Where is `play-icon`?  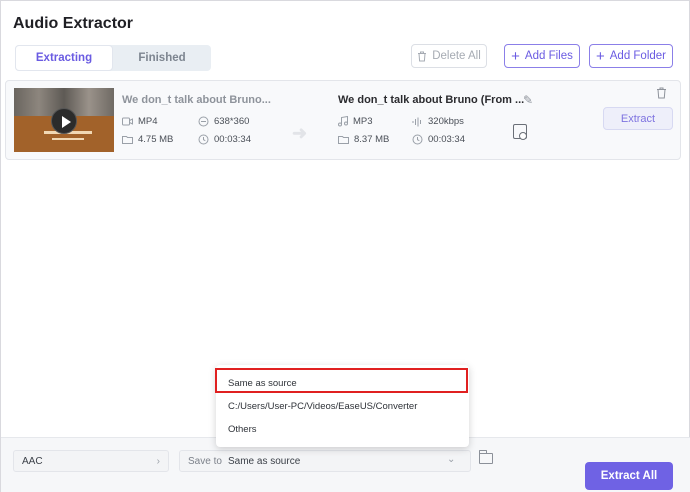 play-icon is located at coordinates (64, 121).